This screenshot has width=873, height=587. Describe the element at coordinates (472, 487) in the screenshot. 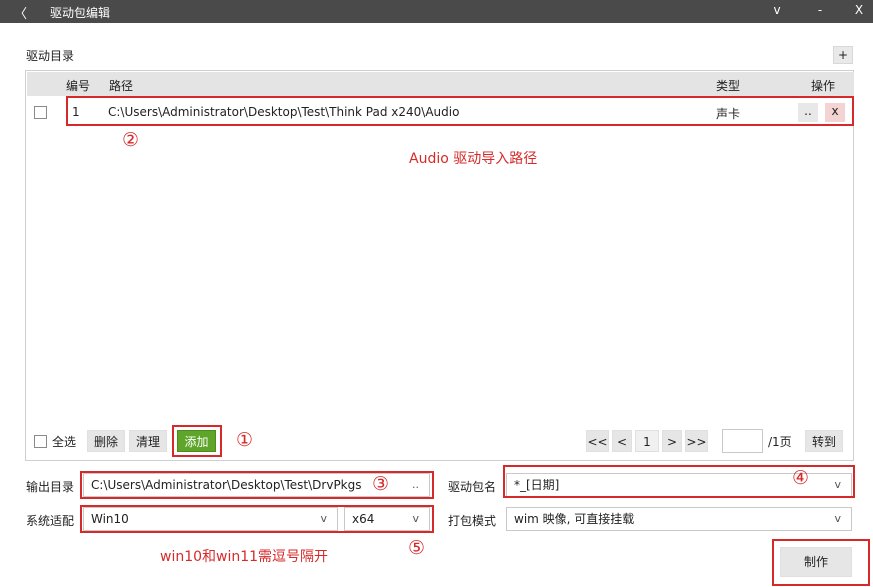

I see `package-name-label: 驱动包名` at that location.